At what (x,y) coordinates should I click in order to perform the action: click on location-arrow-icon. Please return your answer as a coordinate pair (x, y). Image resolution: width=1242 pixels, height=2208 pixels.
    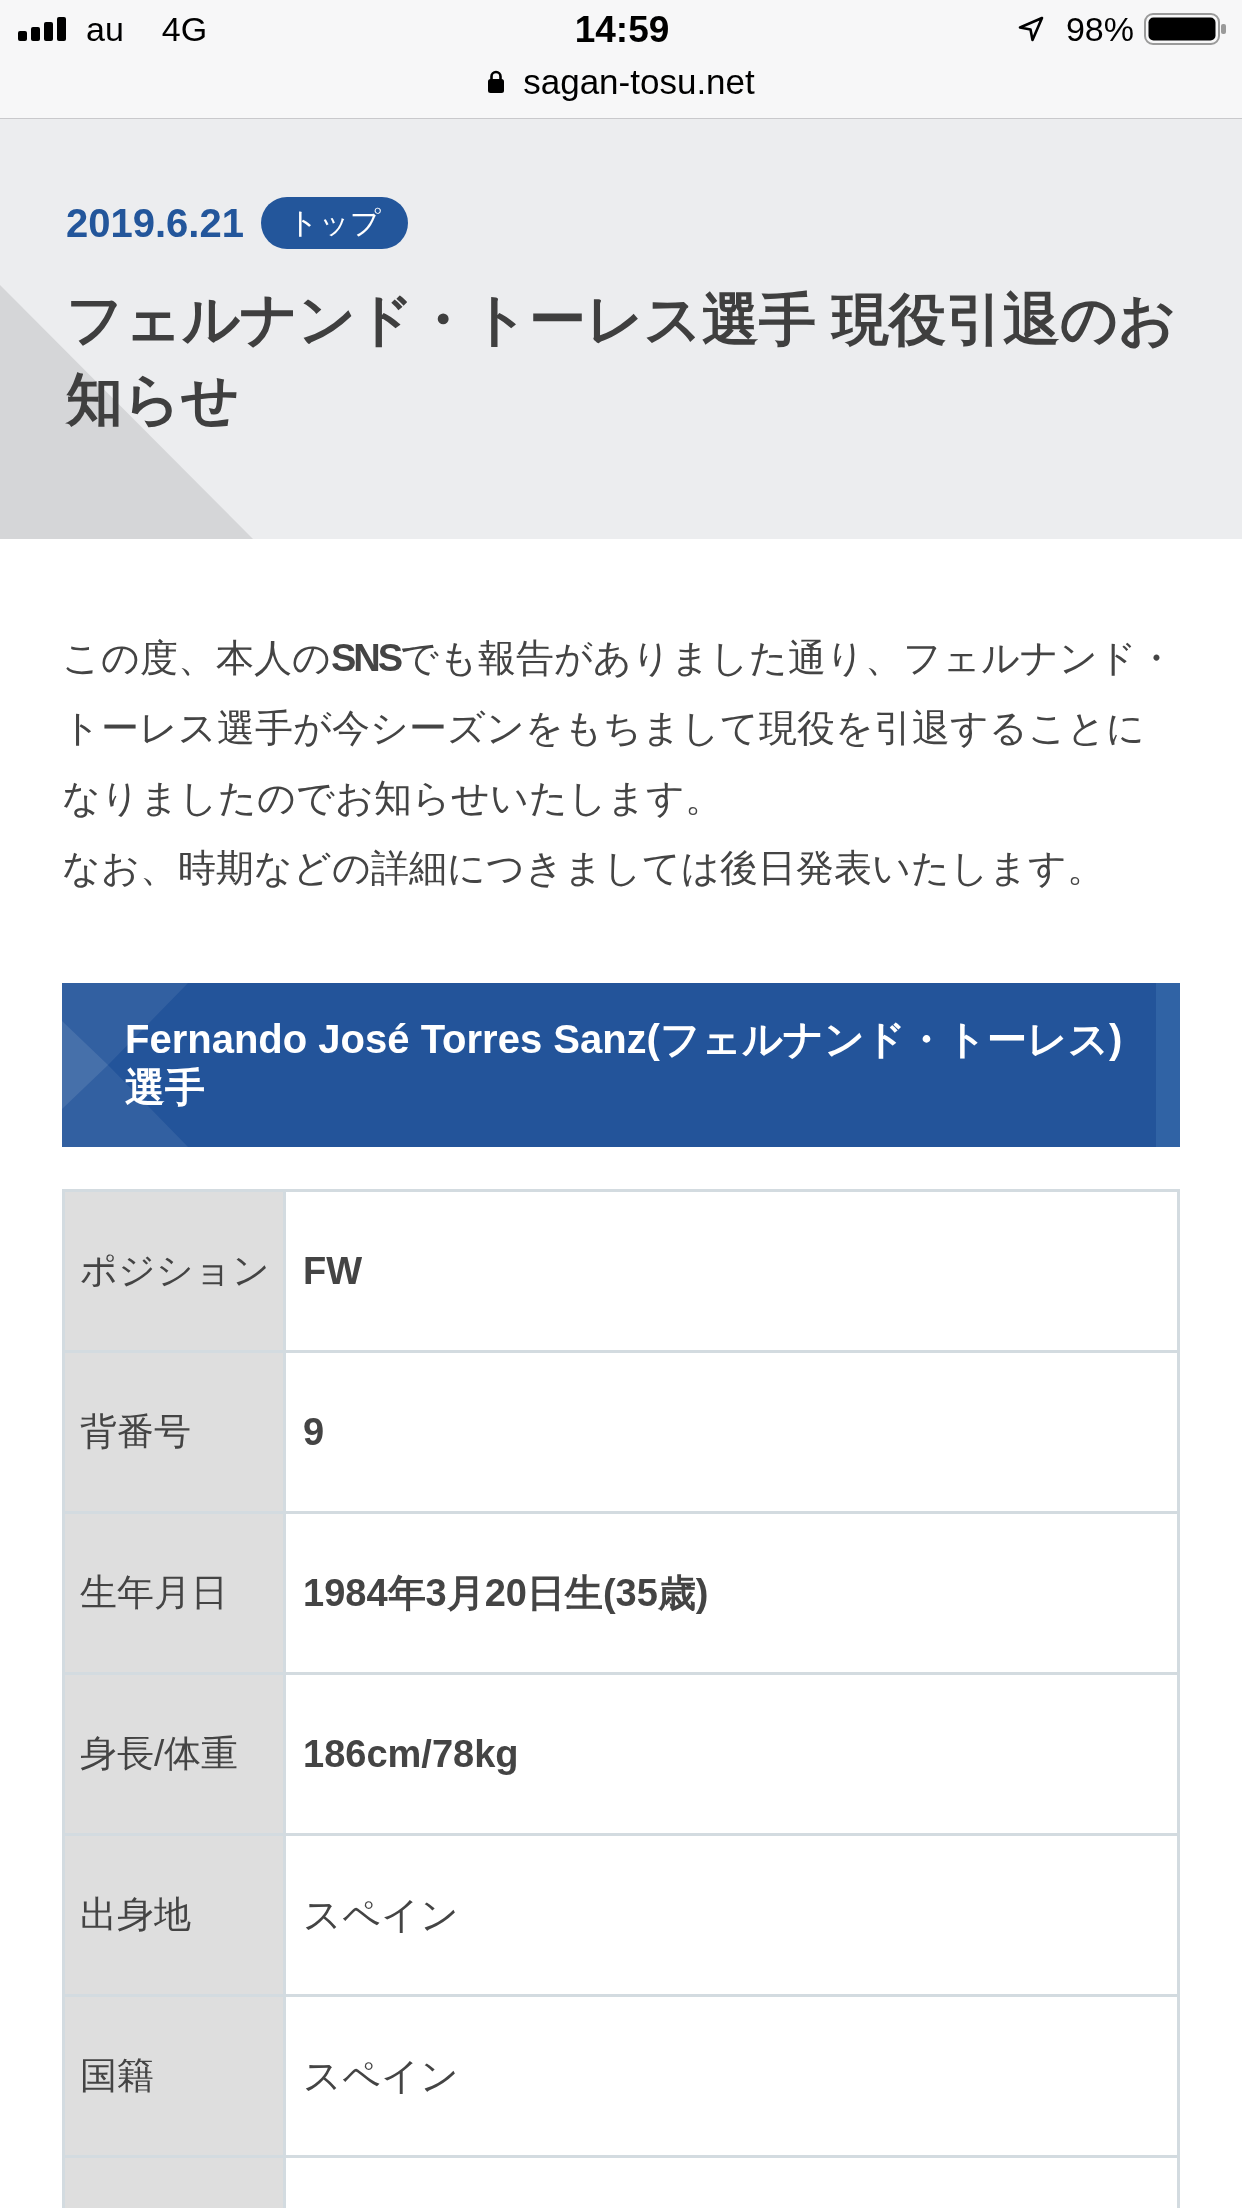
    Looking at the image, I should click on (1030, 29).